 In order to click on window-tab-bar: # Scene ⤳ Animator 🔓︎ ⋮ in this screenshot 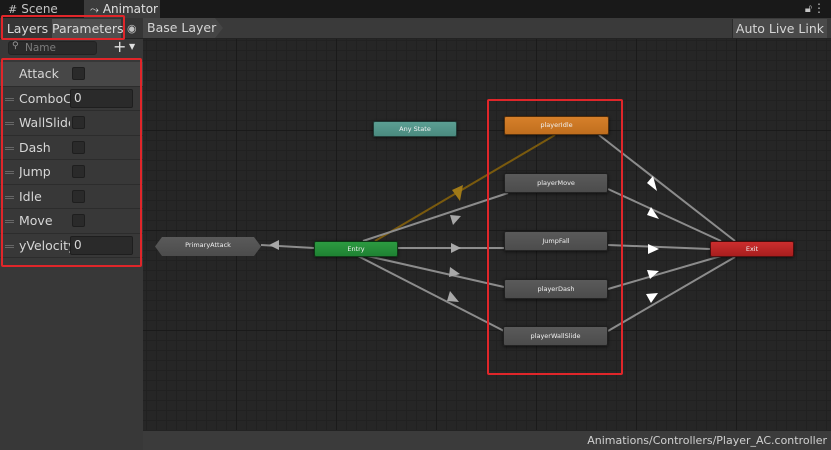, I will do `click(415, 9)`.